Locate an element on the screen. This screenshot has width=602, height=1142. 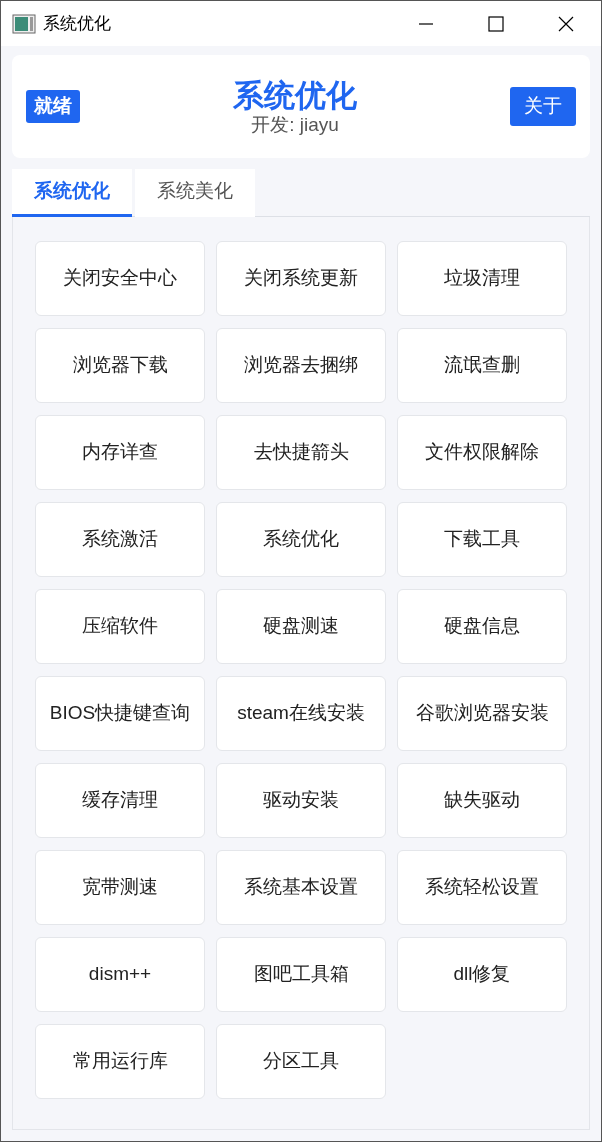
tool-button: 系统轻松设置 is located at coordinates (482, 887).